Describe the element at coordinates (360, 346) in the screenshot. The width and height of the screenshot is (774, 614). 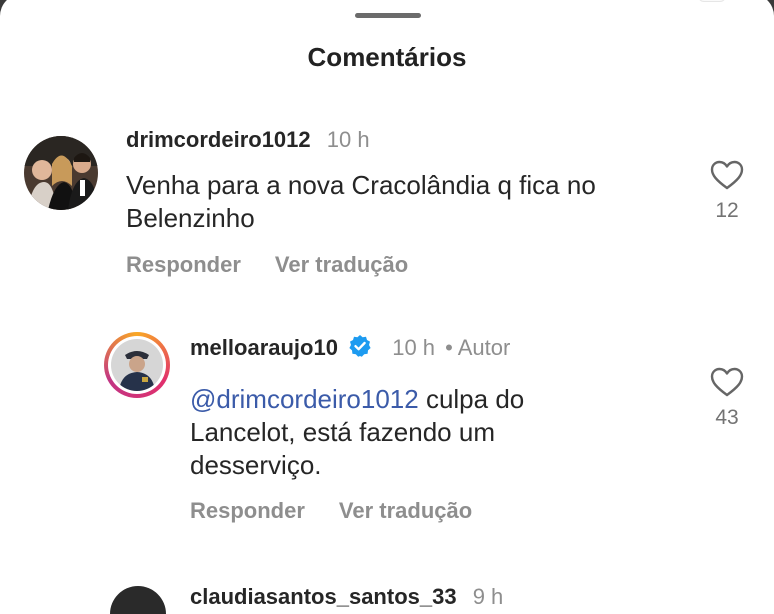
I see `verified-badge-icon` at that location.